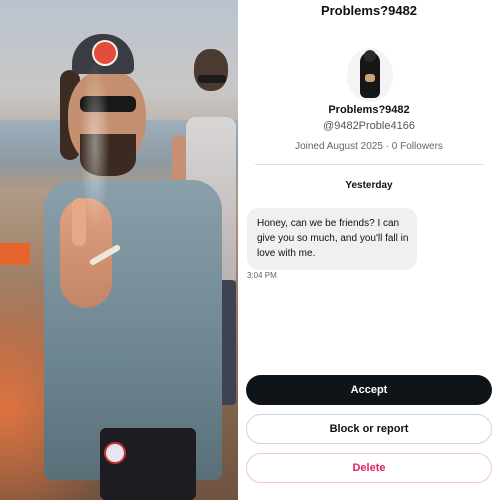 This screenshot has height=500, width=500. Describe the element at coordinates (369, 126) in the screenshot. I see `profile-handle: @9482Proble4166` at that location.